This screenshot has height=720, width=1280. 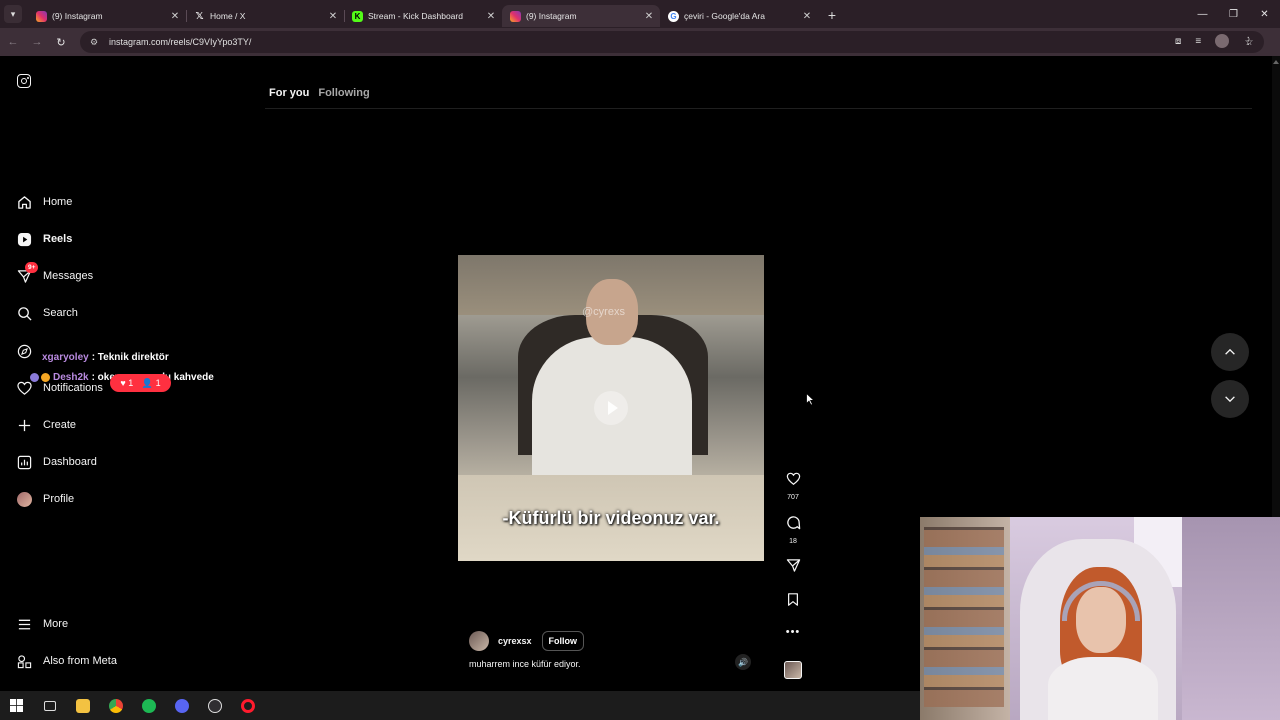 I want to click on omnibox: ⚙ instagram.com/reels/C9VIyYpo3TY/ ⧉ ☆, so click(x=672, y=42).